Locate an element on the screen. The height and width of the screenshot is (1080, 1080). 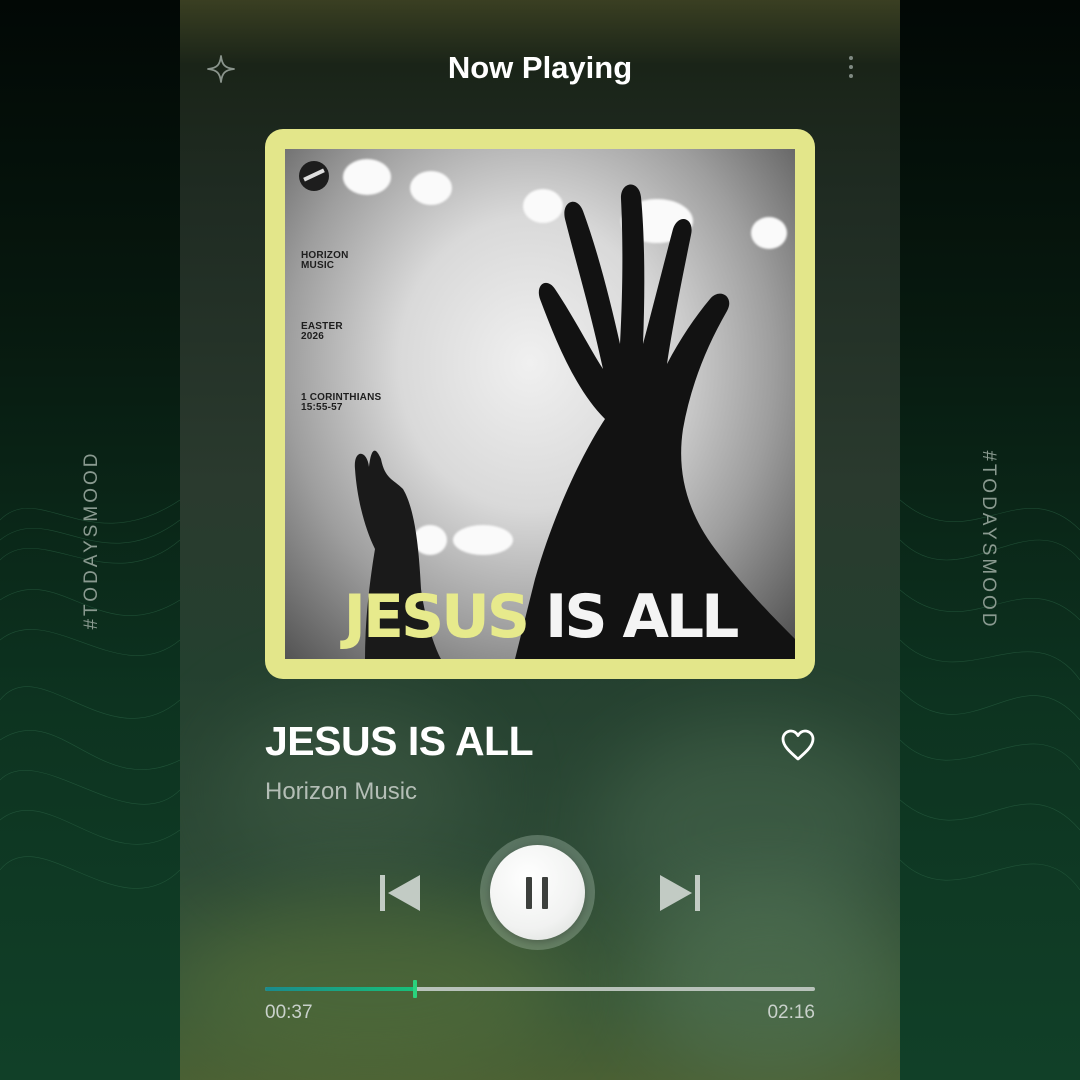
pause-button is located at coordinates (537, 892).